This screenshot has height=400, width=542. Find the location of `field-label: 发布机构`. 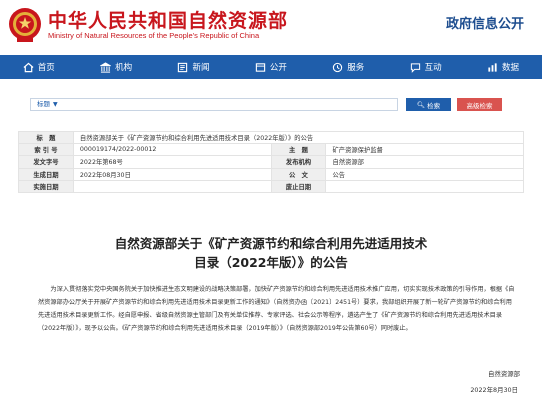

field-label: 发布机构 is located at coordinates (298, 162).